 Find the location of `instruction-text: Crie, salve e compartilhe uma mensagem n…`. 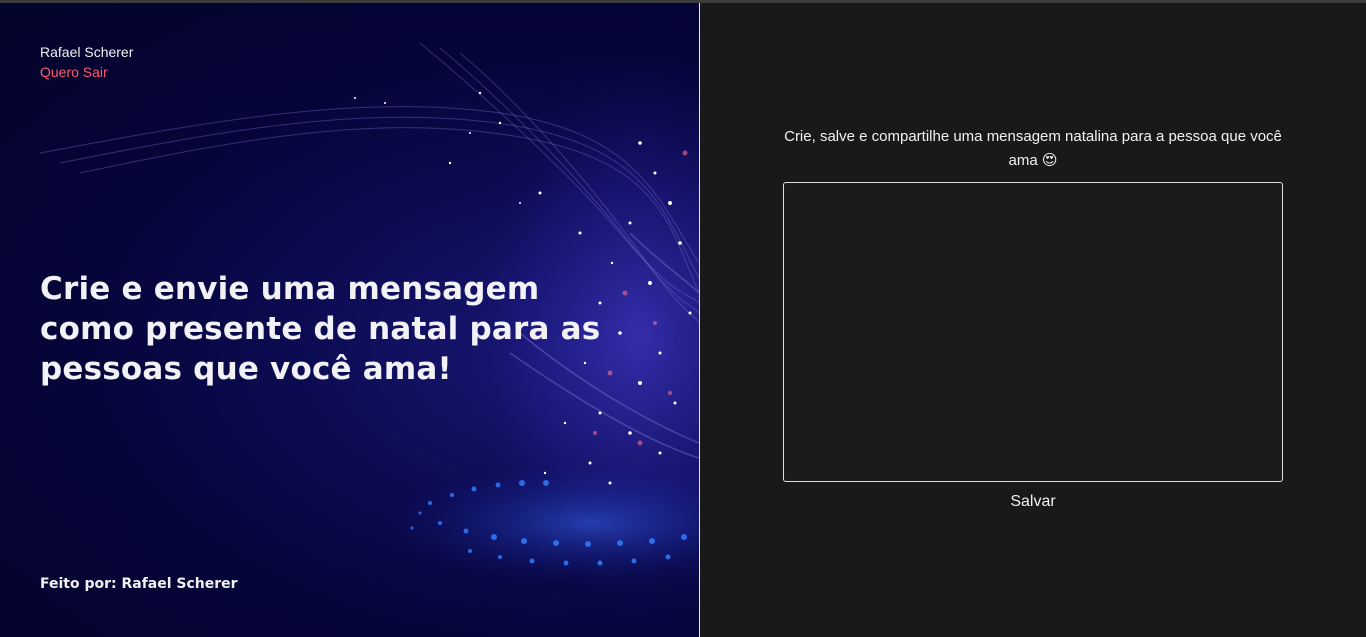

instruction-text: Crie, salve e compartilhe uma mensagem n… is located at coordinates (1033, 149).